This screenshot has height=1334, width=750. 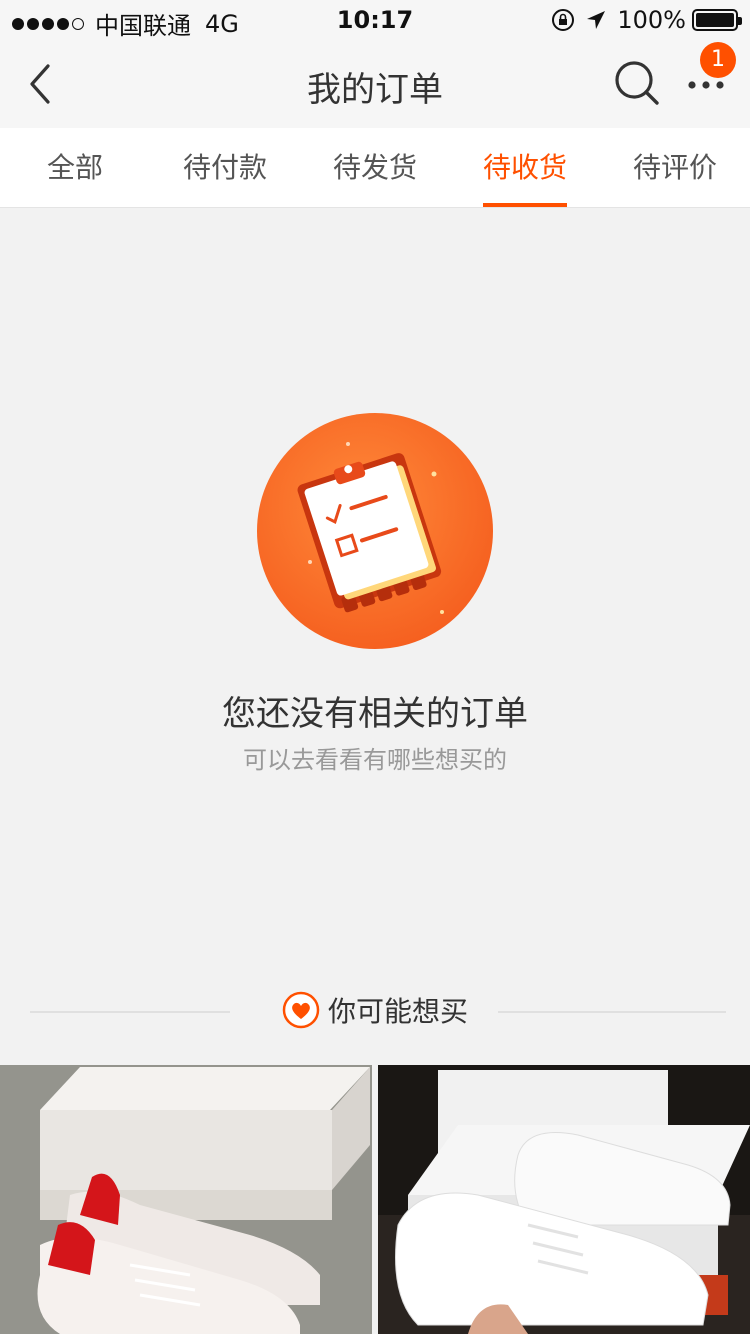 What do you see at coordinates (301, 1010) in the screenshot?
I see `heart-icon` at bounding box center [301, 1010].